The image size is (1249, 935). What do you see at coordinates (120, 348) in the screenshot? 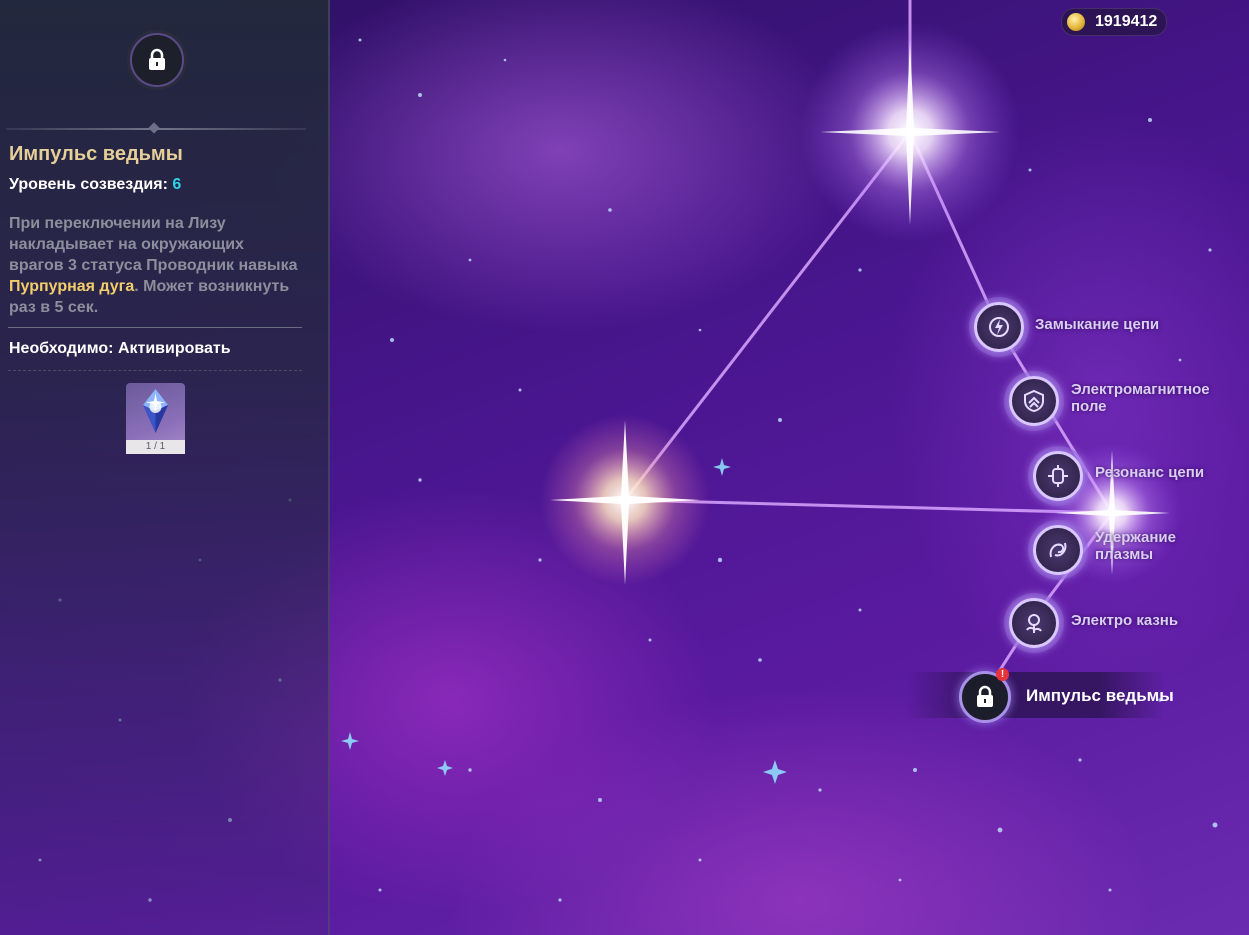
I see `requirement-text: Необходимо: Активировать` at bounding box center [120, 348].